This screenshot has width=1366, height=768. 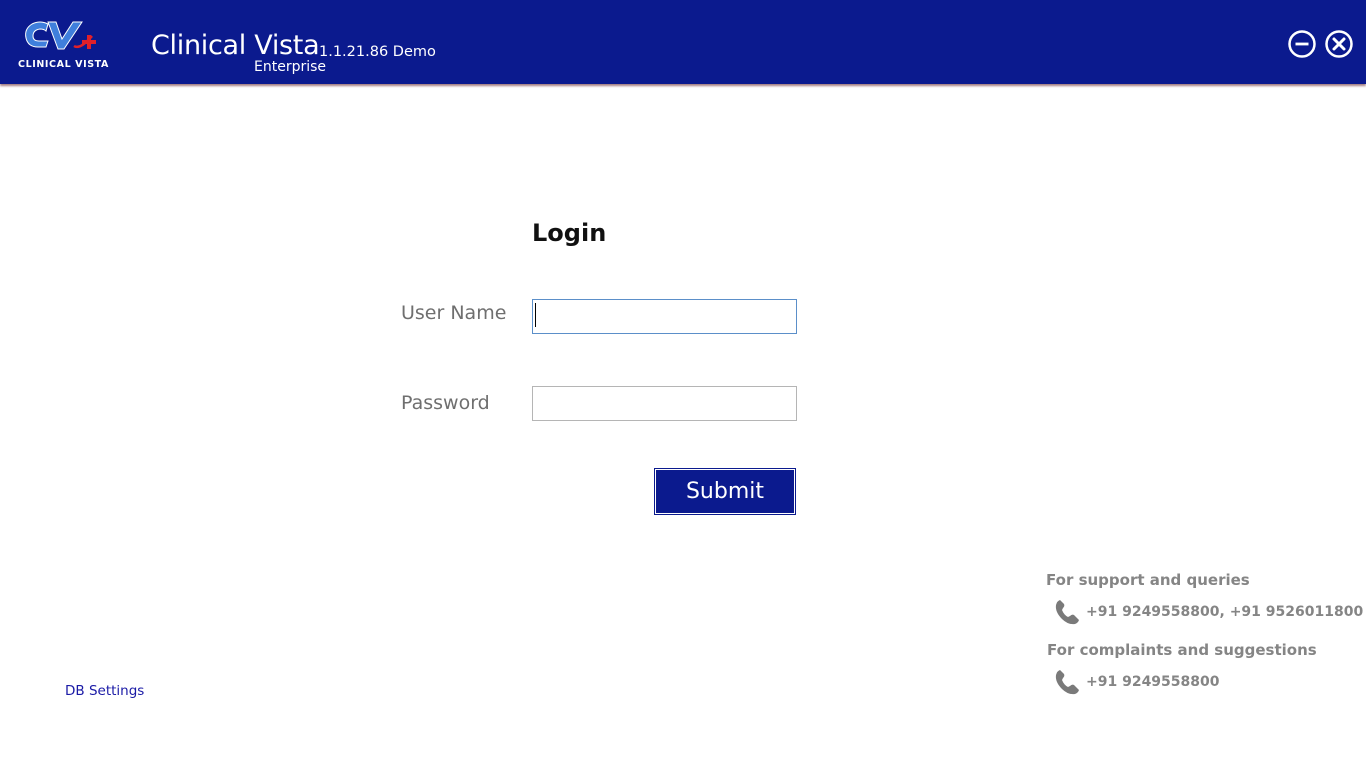 I want to click on close-button, so click(x=1339, y=44).